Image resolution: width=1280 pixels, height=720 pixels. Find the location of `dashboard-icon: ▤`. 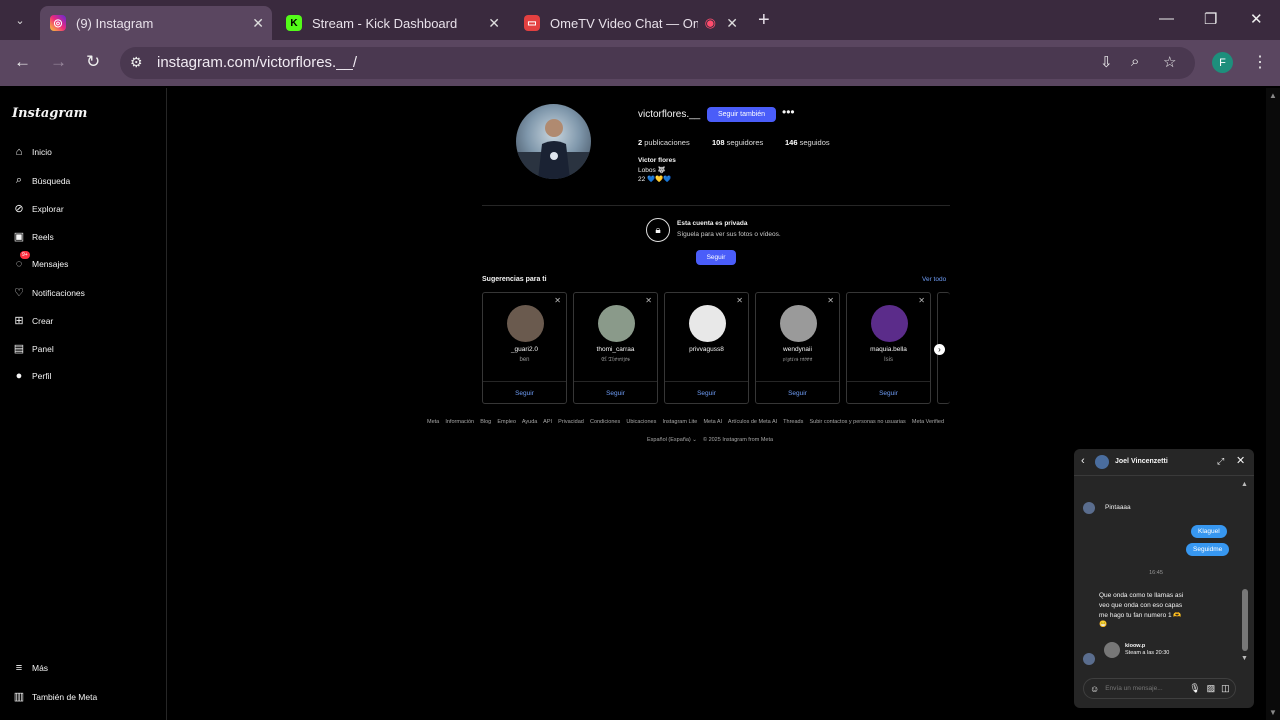

dashboard-icon: ▤ is located at coordinates (19, 349).